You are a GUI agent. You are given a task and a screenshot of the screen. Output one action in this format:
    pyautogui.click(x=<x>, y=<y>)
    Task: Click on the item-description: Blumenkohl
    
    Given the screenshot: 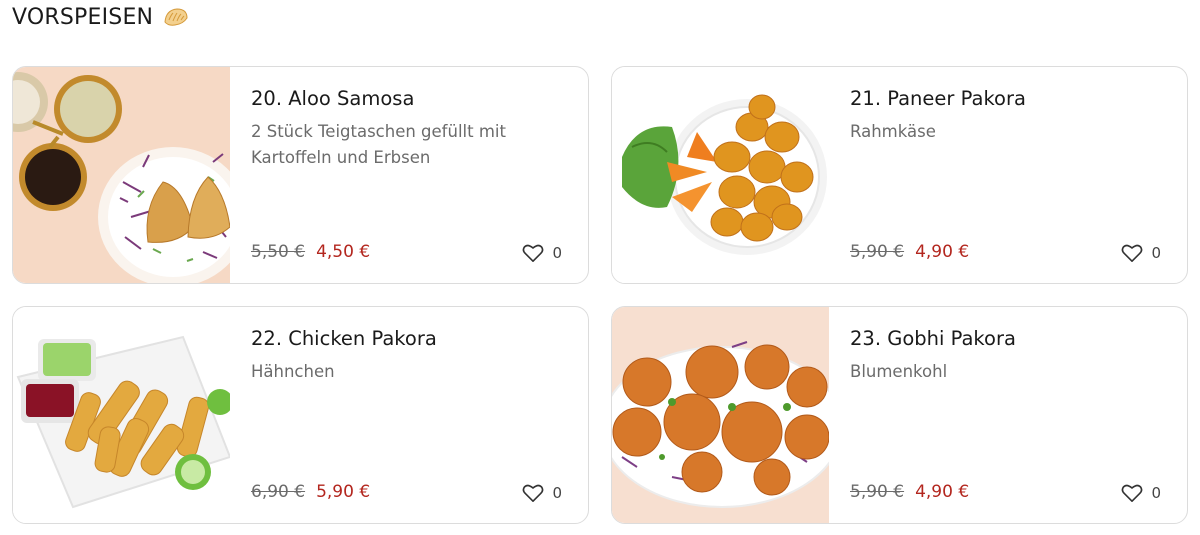 What is the action you would take?
    pyautogui.click(x=899, y=371)
    